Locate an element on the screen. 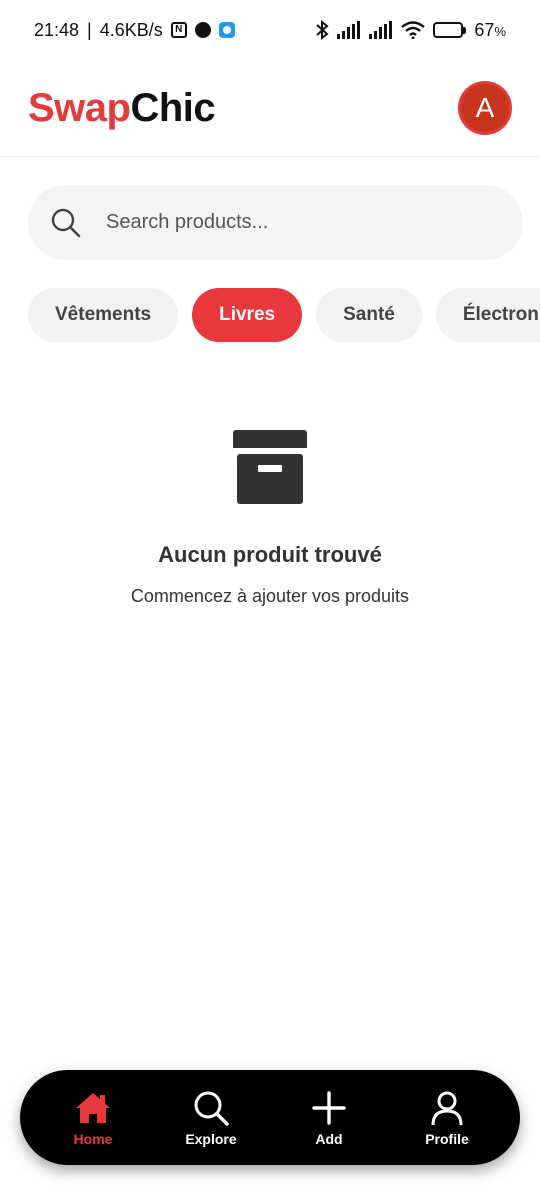 This screenshot has width=540, height=1200. category-chip-vetements: Vêtements is located at coordinates (103, 315).